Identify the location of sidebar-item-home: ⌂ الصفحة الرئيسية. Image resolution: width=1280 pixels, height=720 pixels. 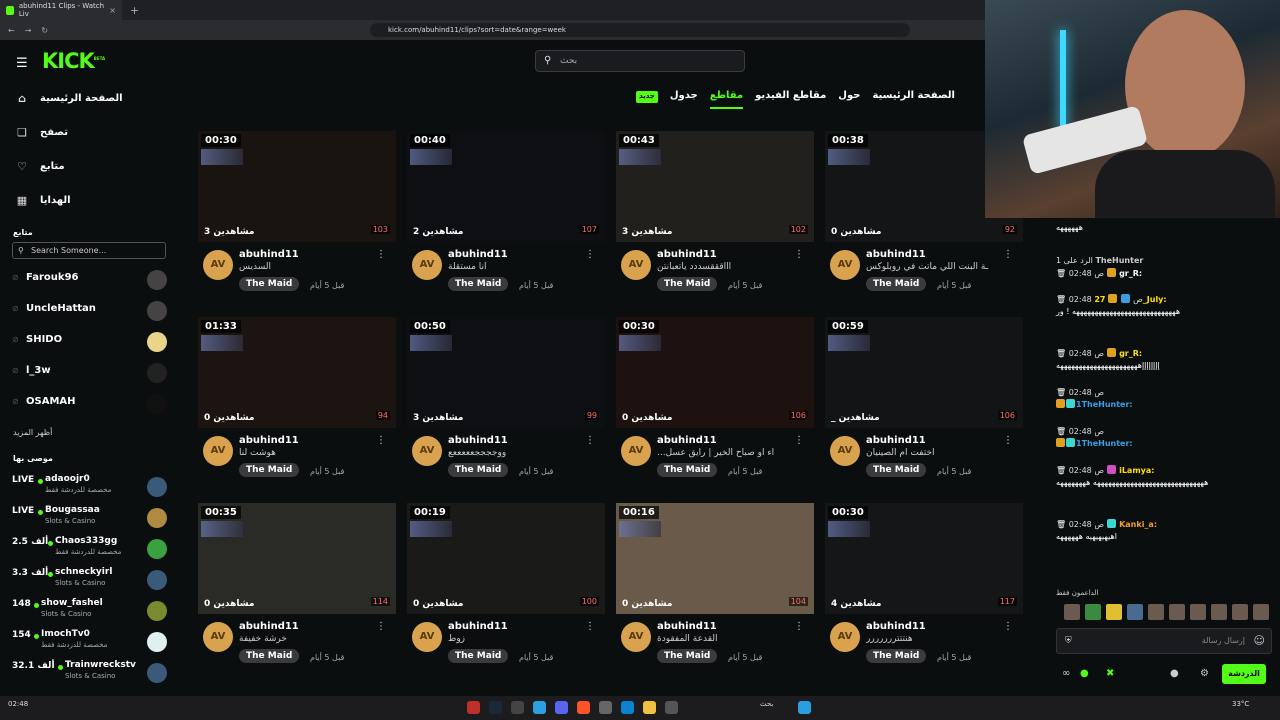
(69, 98).